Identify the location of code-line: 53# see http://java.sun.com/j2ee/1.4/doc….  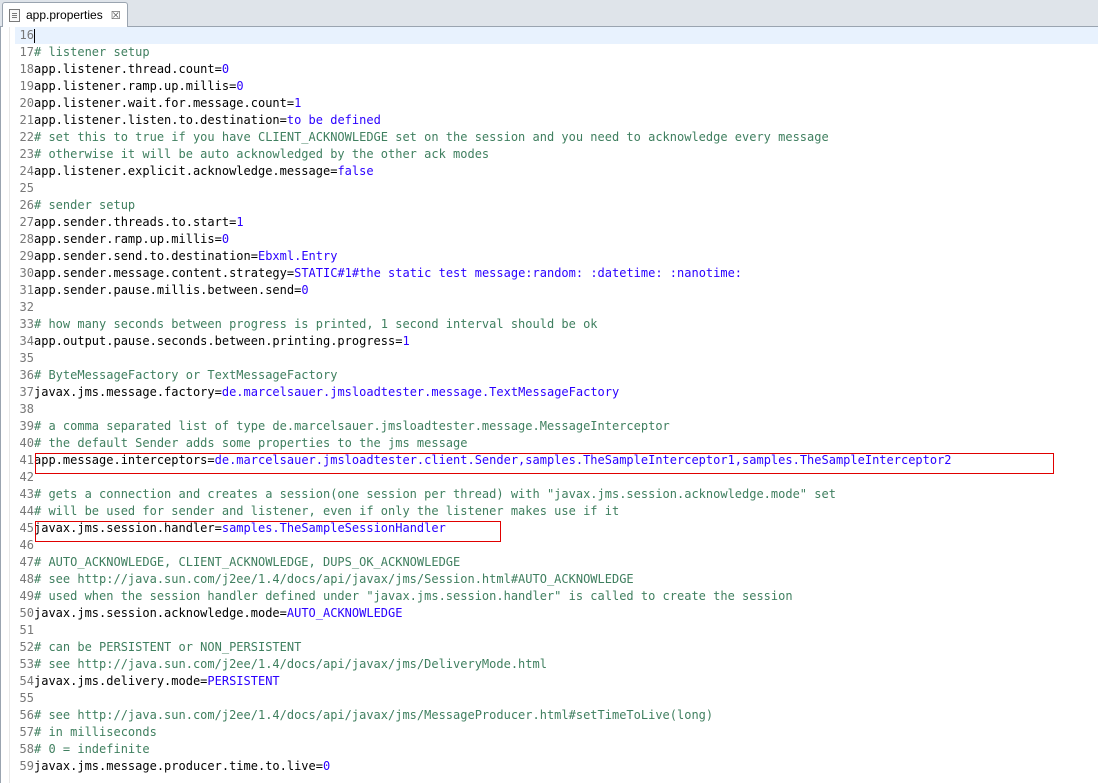
(556, 664).